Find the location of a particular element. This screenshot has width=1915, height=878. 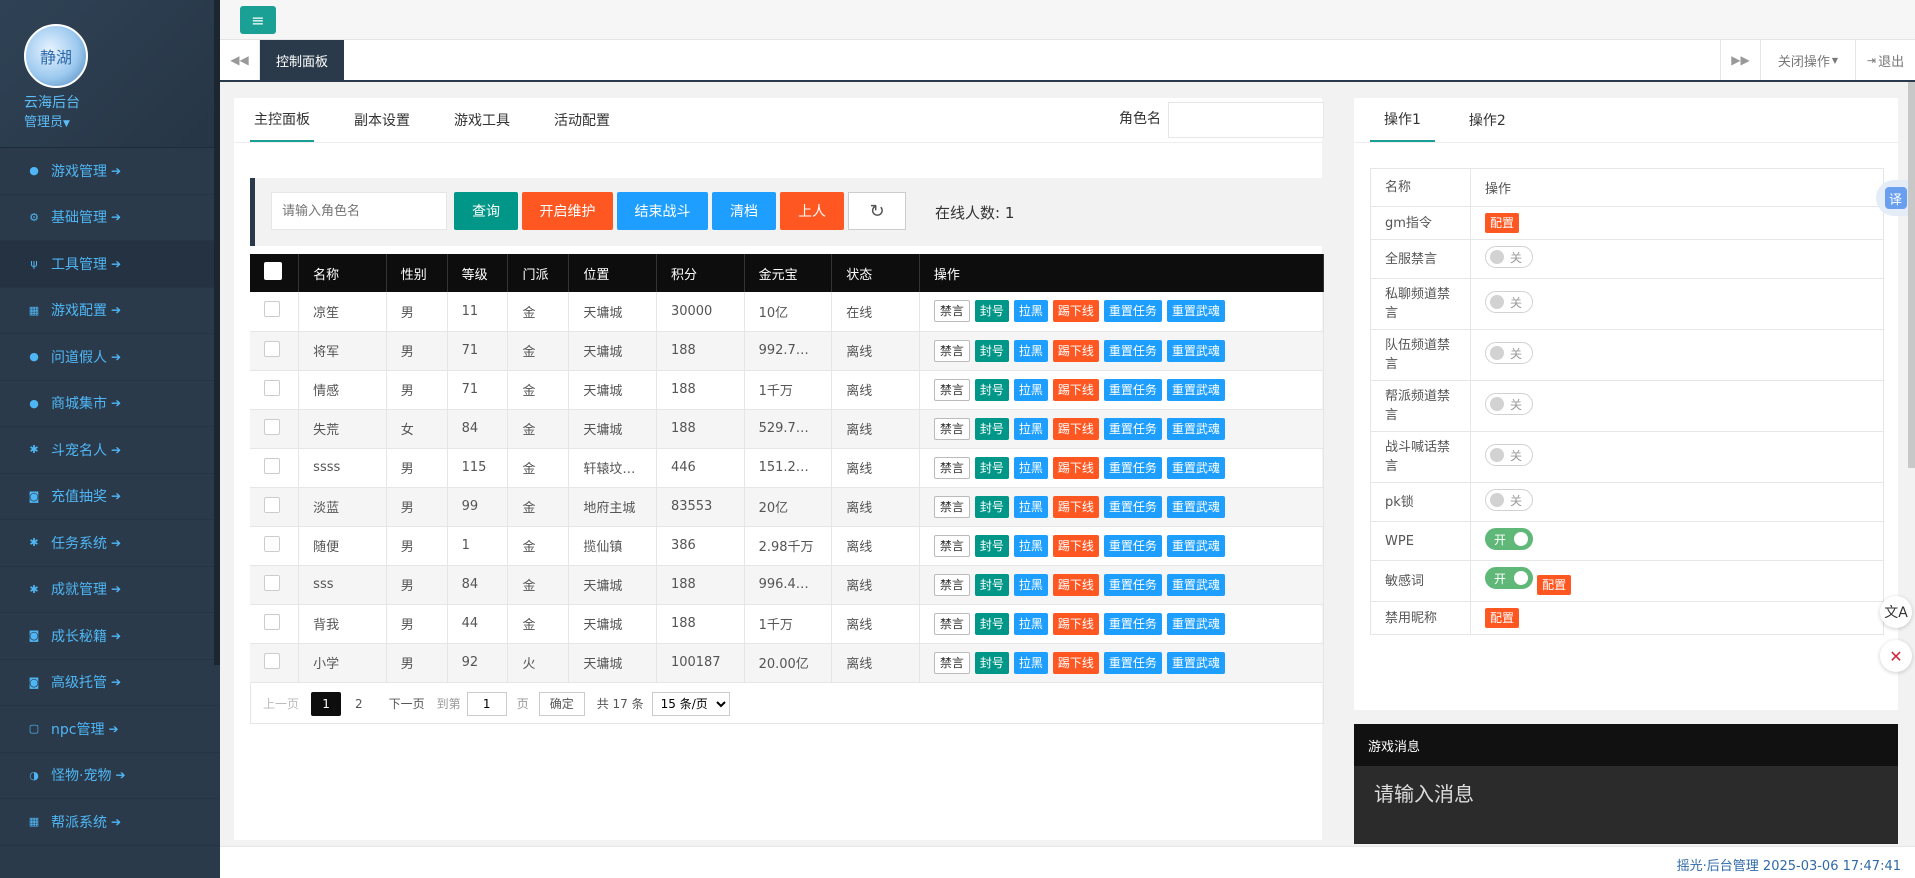

query-button: 查询 is located at coordinates (486, 211).